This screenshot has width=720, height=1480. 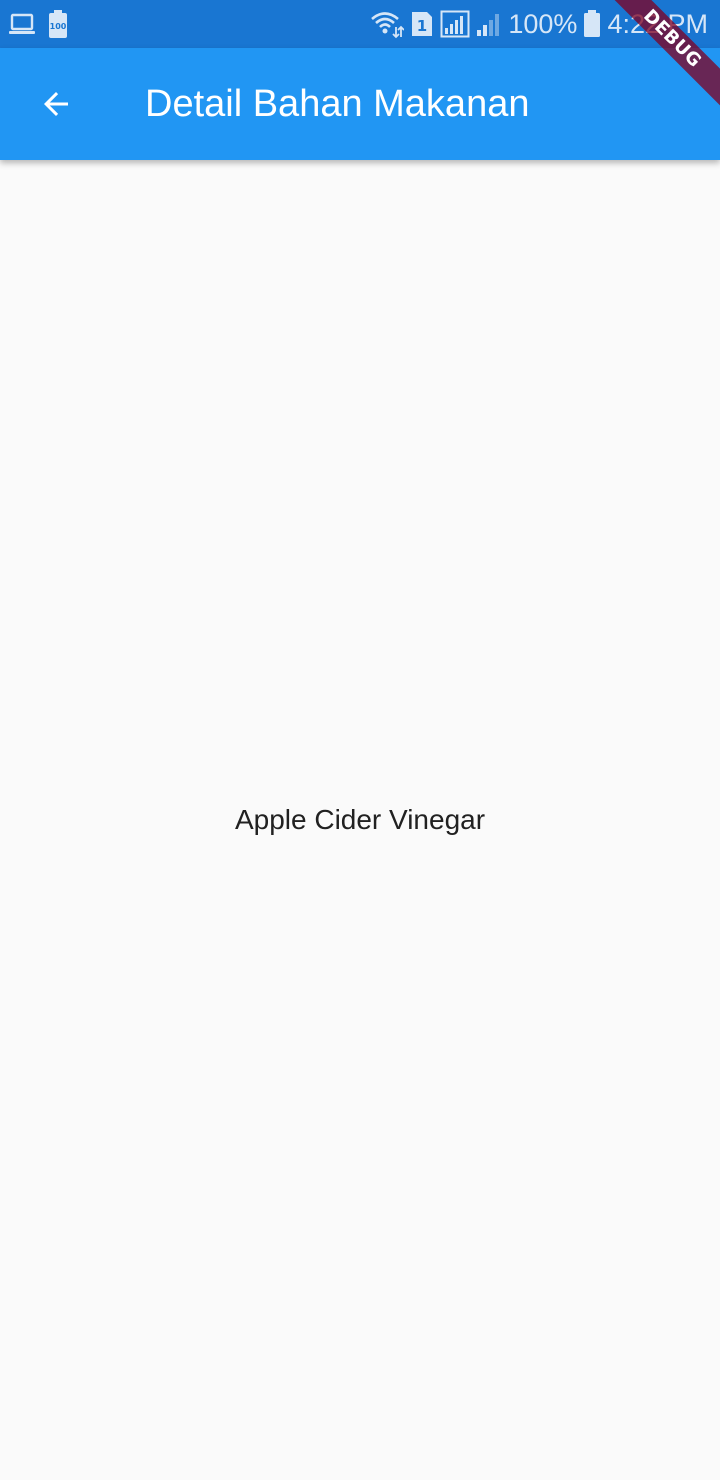 What do you see at coordinates (360, 24) in the screenshot?
I see `status-bar: 100 1 100% 4:22 PM` at bounding box center [360, 24].